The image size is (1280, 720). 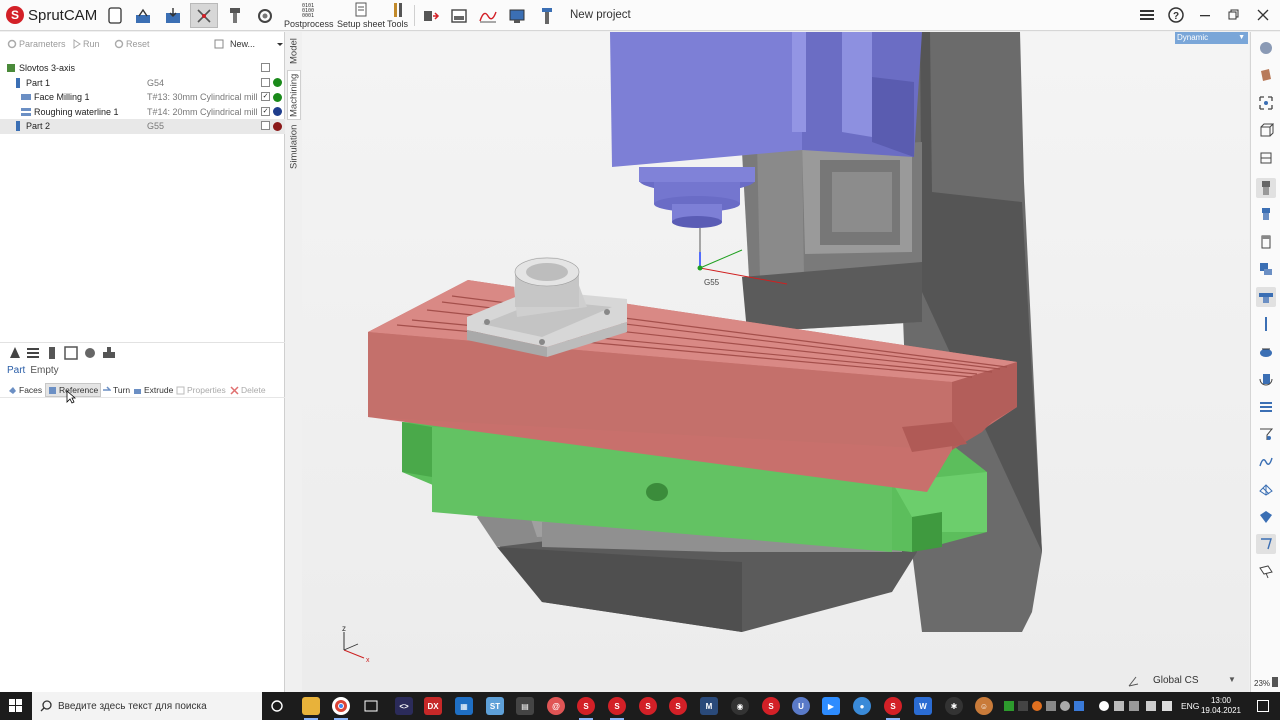 I want to click on parameters-button: Parameters, so click(x=36, y=44).